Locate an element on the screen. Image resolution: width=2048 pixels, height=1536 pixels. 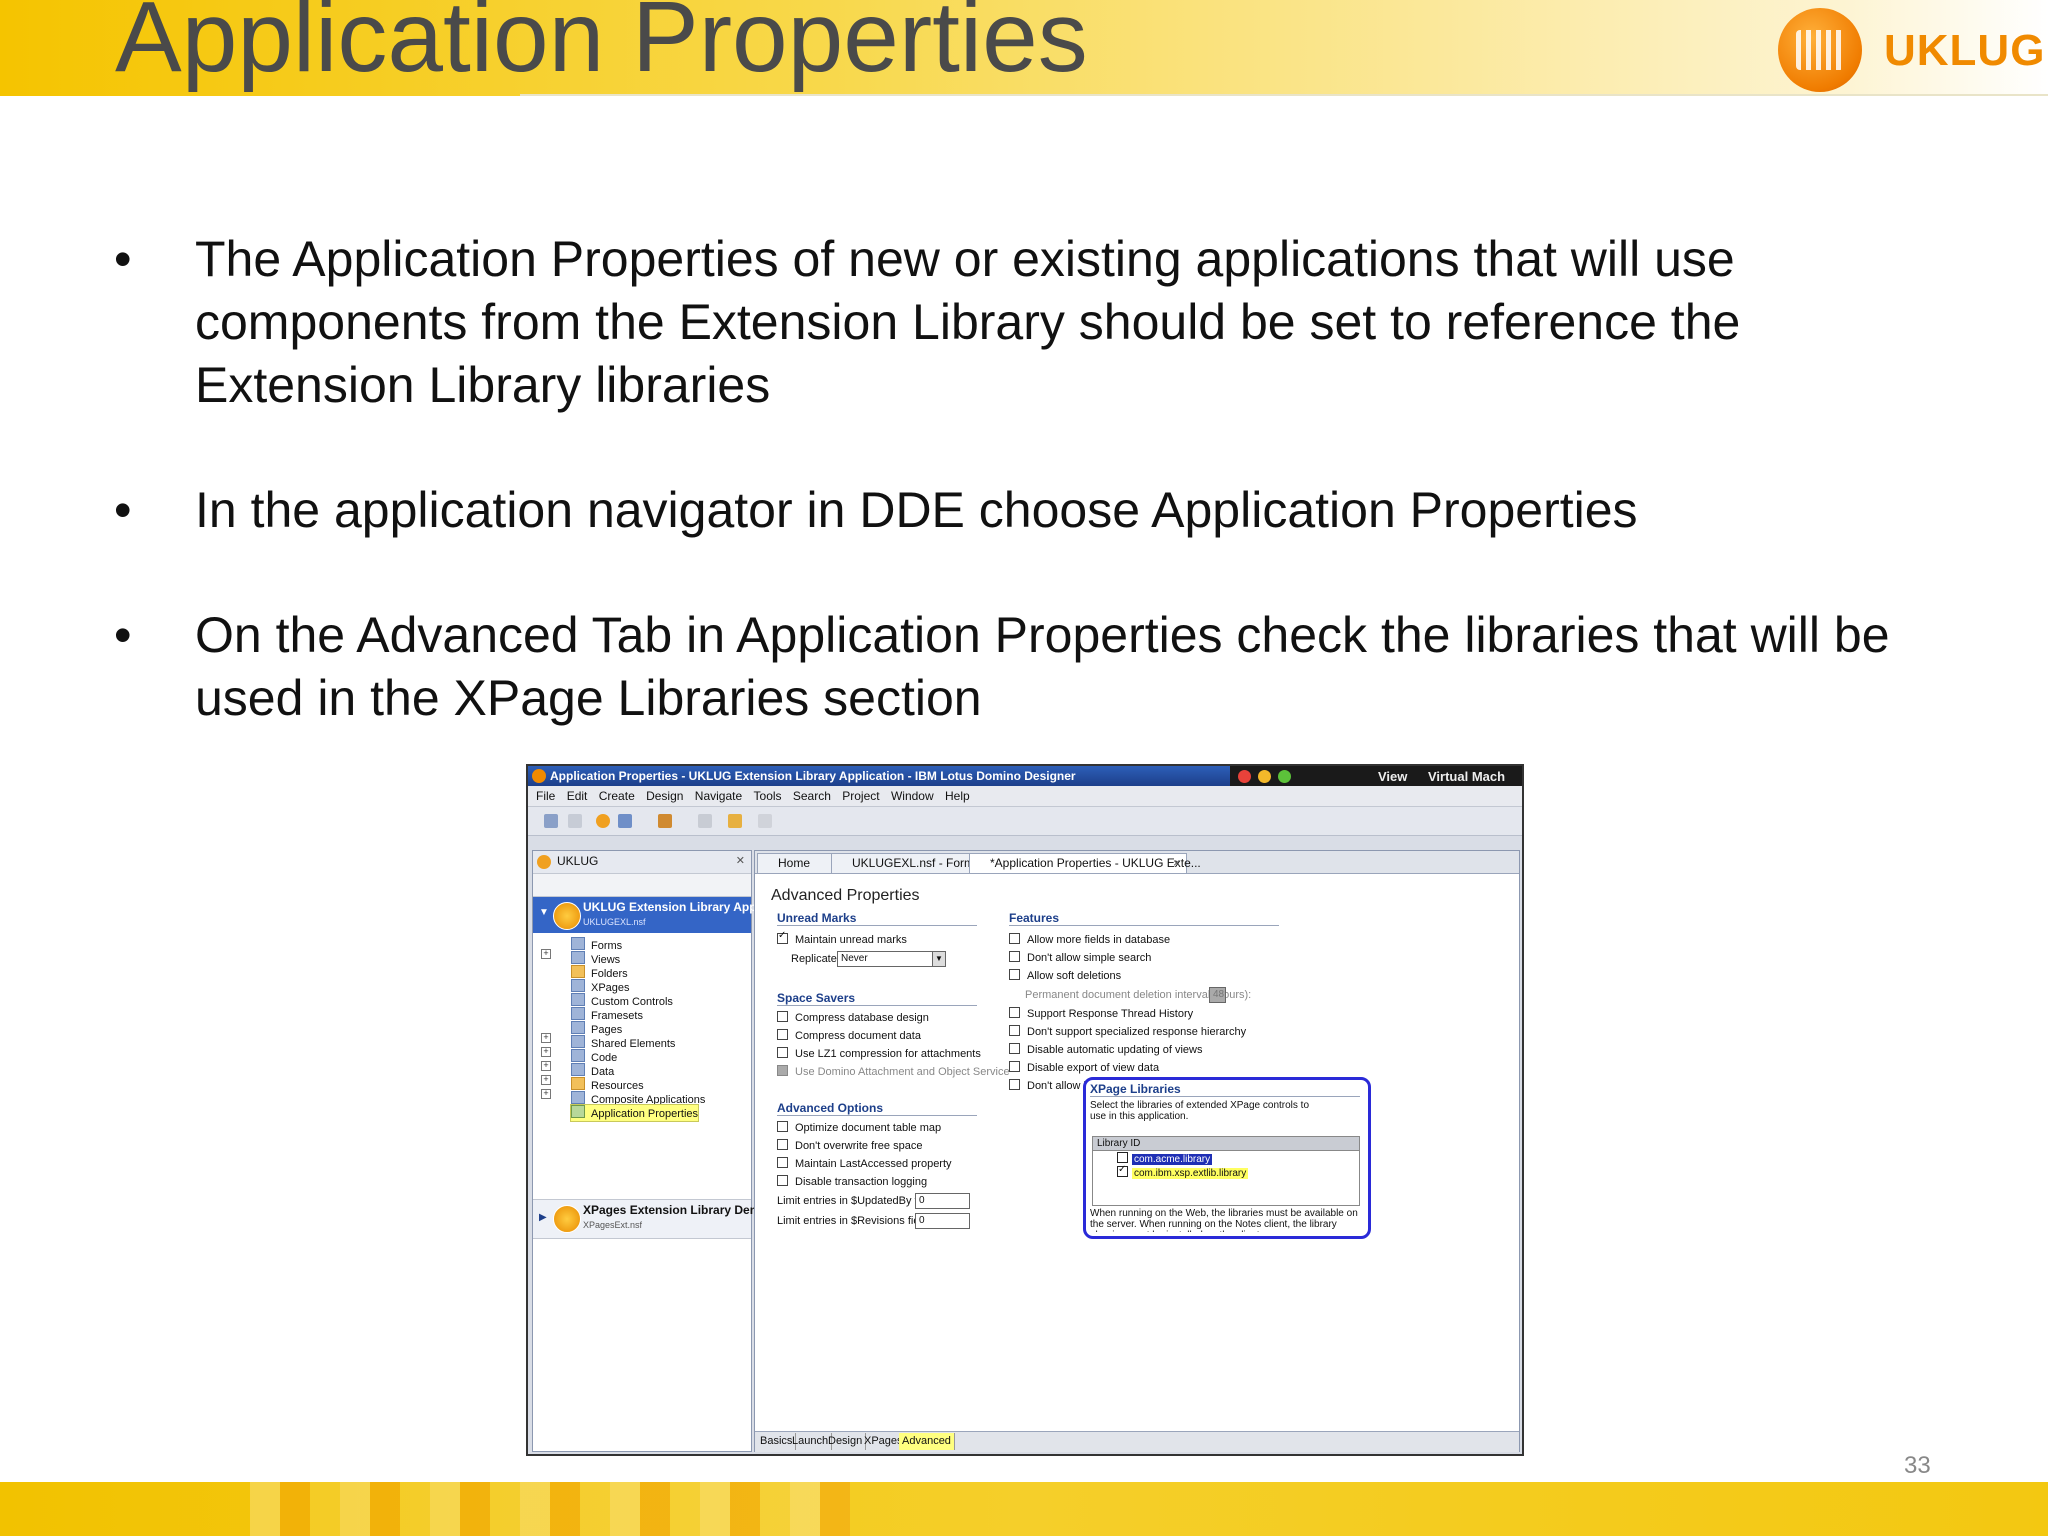
feature-option: Disable export of view data is located at coordinates (1084, 1067).